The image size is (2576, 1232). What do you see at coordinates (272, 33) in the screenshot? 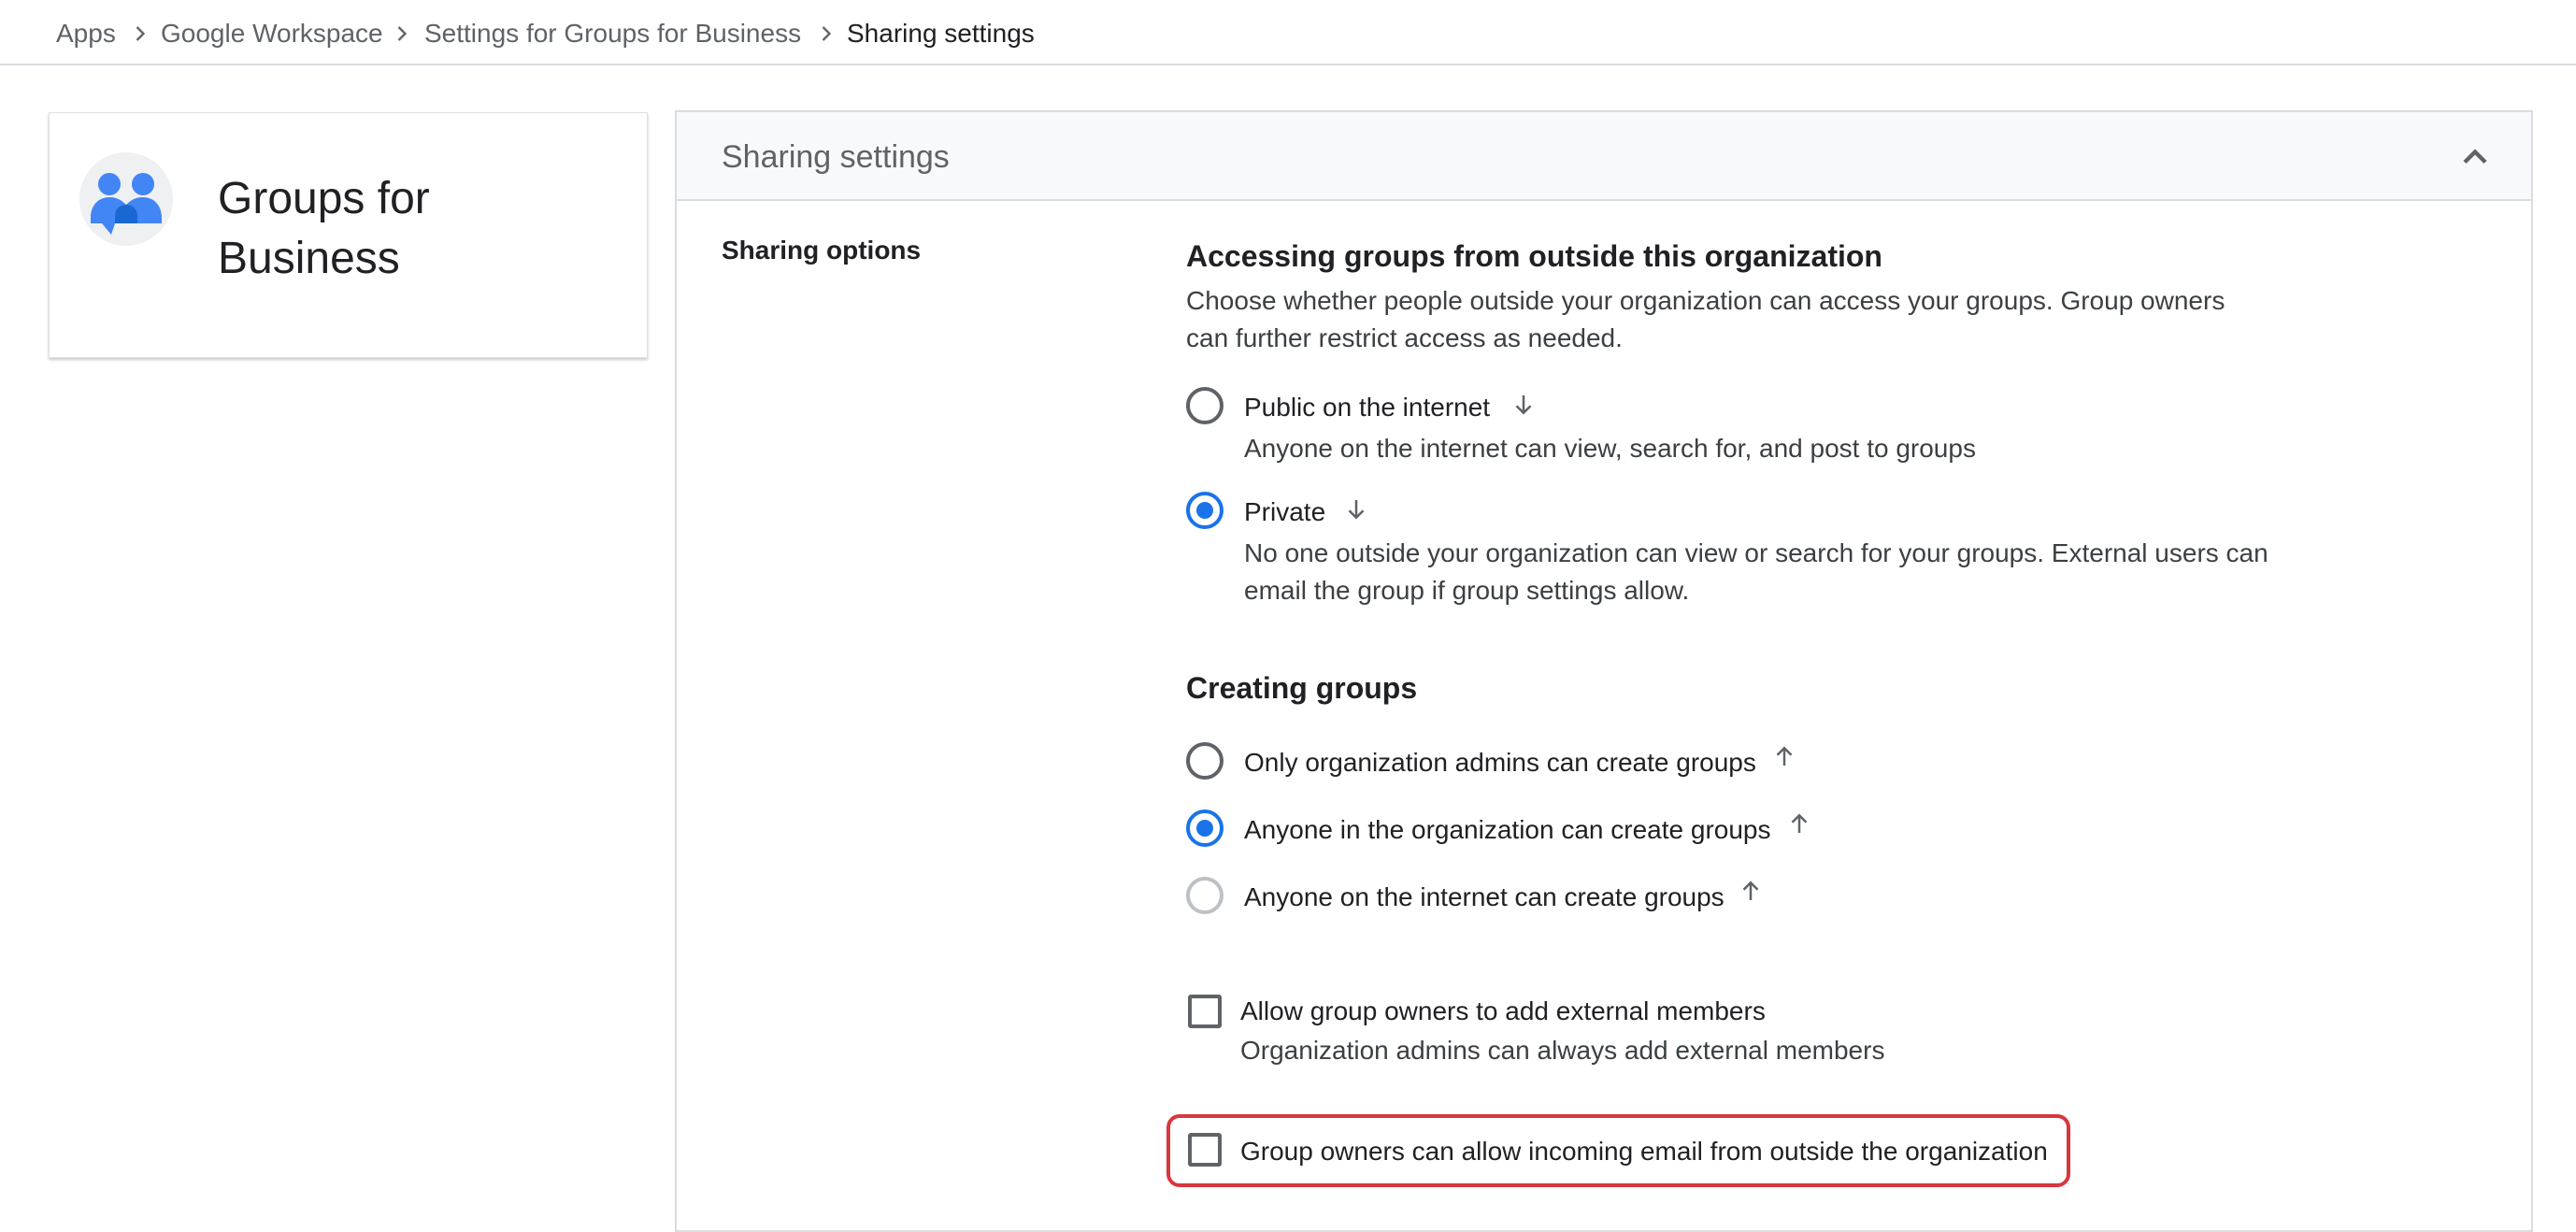
I see `breadcrumb-google-workspace: Google Workspace` at bounding box center [272, 33].